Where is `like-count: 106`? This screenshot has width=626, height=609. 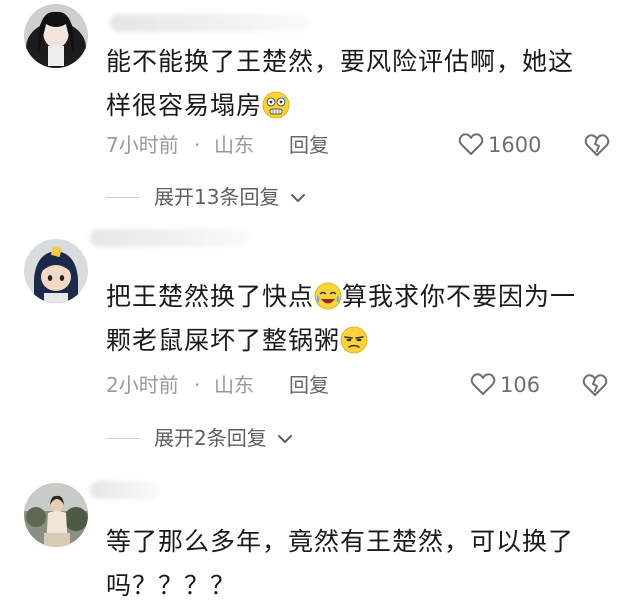 like-count: 106 is located at coordinates (520, 385).